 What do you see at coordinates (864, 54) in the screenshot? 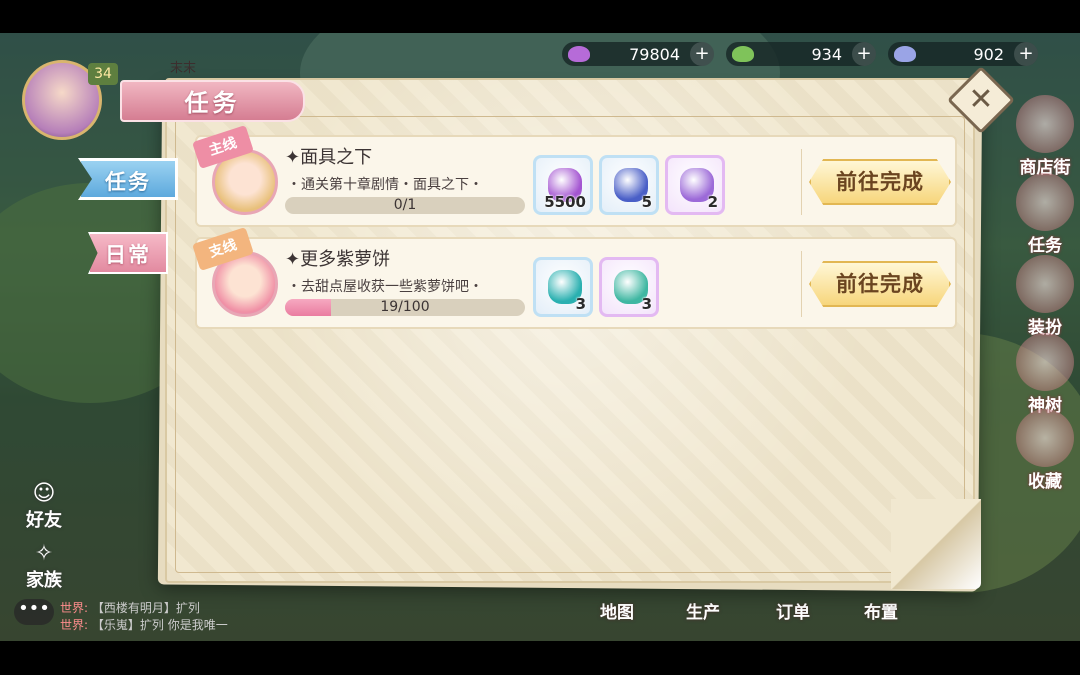
I see `add-green-leaf-button: +` at bounding box center [864, 54].